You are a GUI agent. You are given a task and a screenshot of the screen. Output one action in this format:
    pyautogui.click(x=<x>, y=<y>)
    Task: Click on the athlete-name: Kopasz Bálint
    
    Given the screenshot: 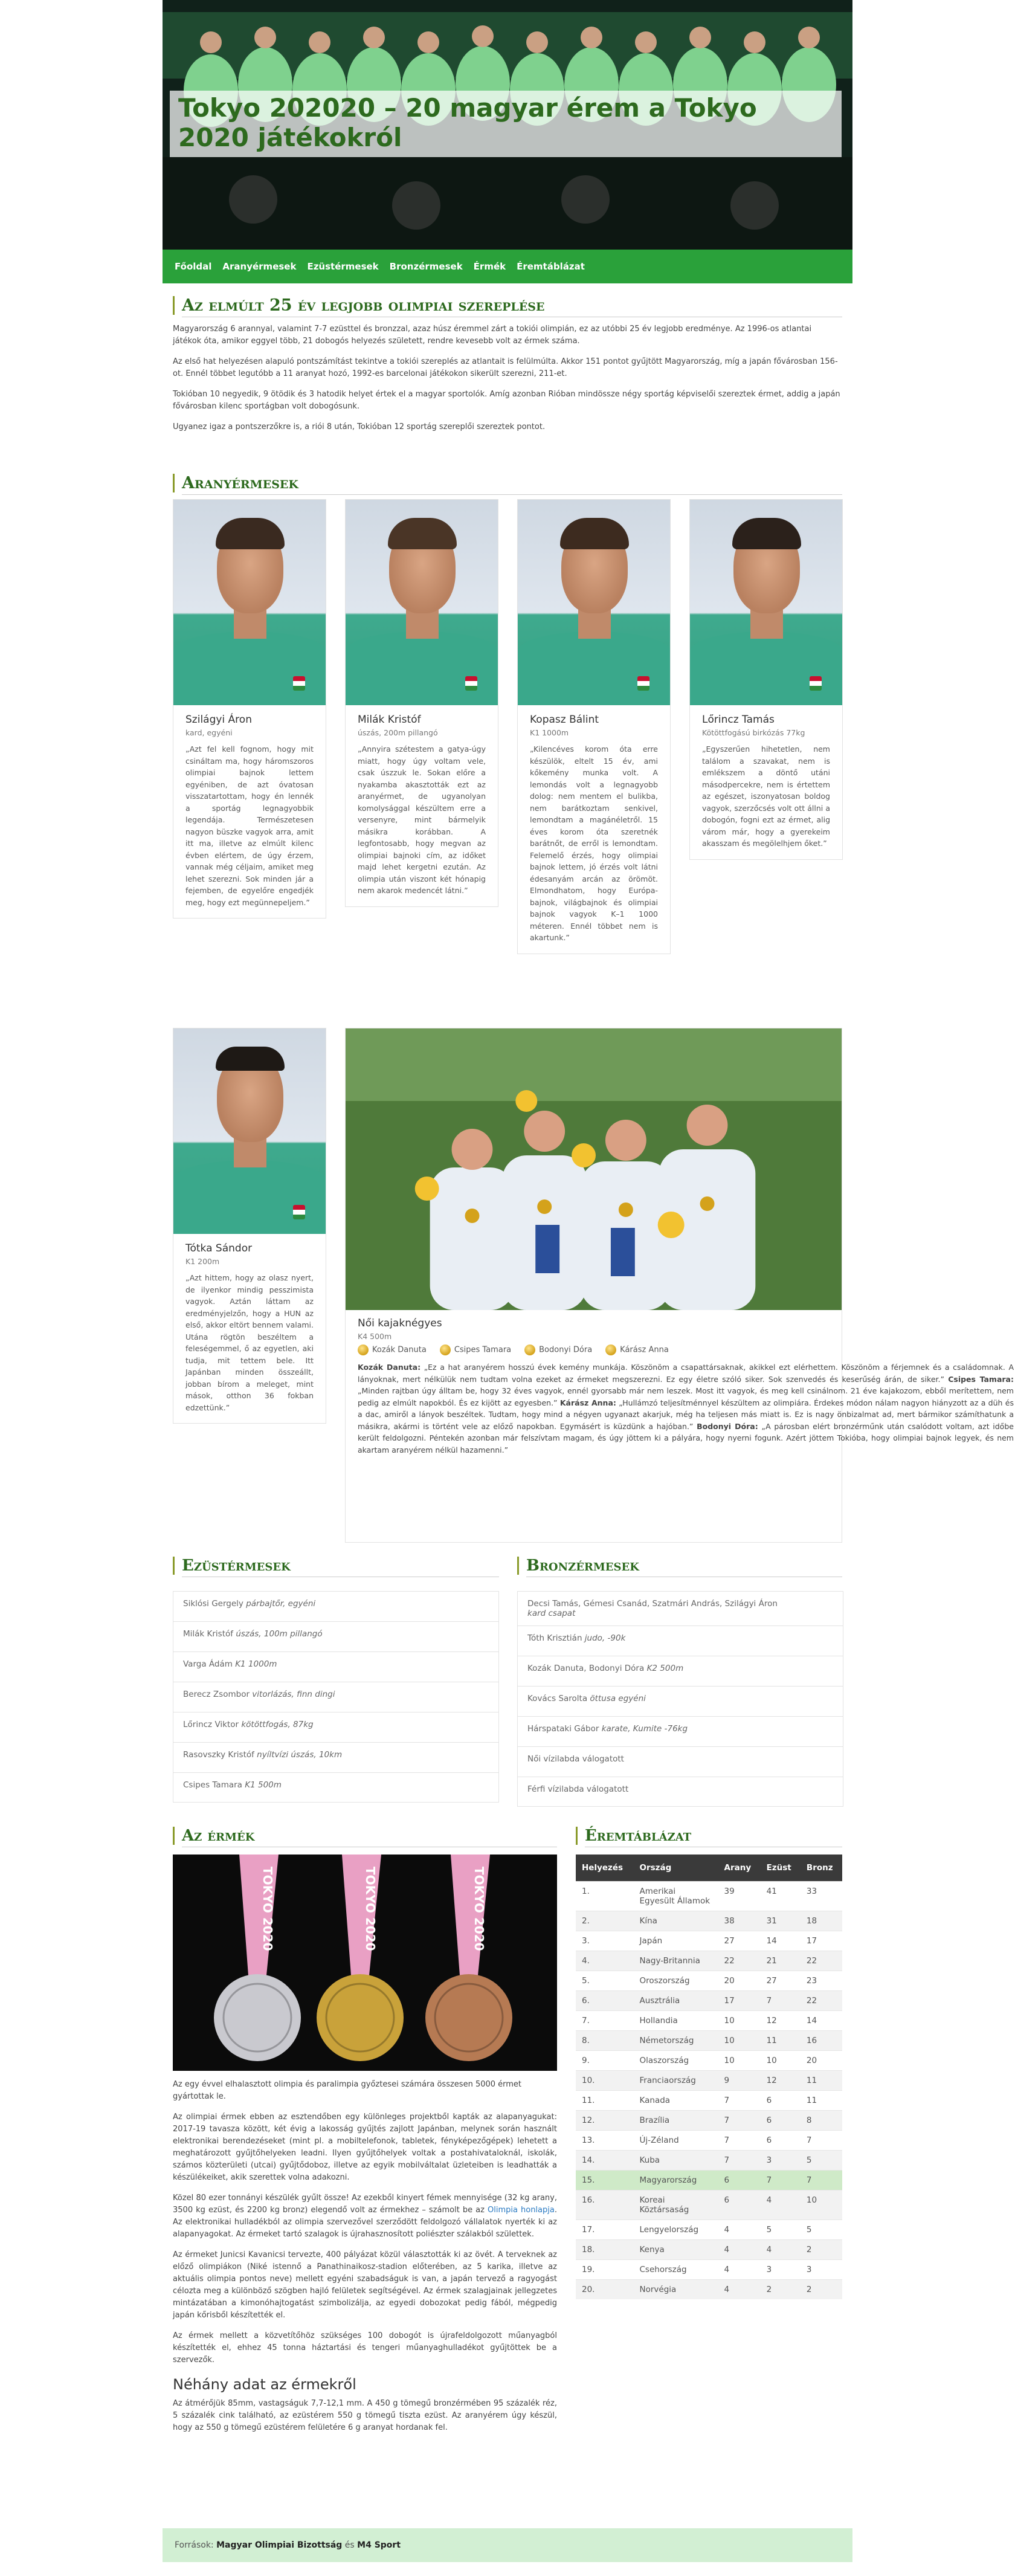 What is the action you would take?
    pyautogui.click(x=564, y=720)
    